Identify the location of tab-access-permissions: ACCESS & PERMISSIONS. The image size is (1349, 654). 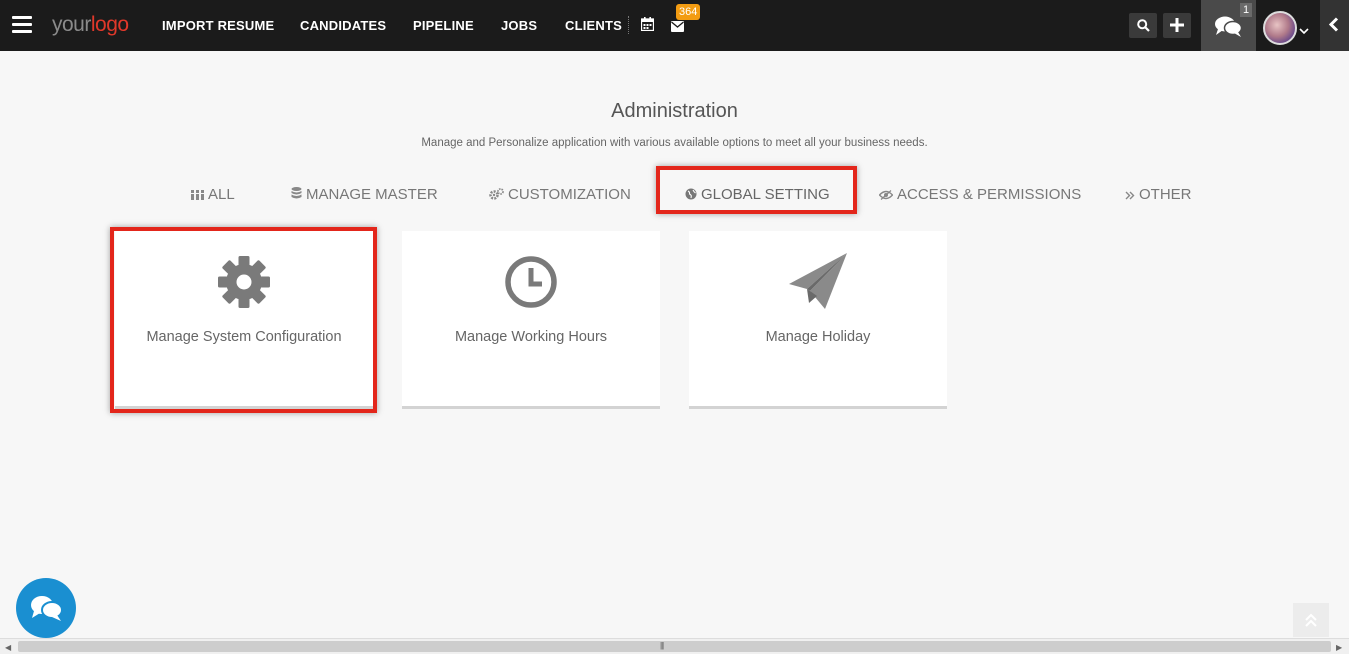
(980, 194).